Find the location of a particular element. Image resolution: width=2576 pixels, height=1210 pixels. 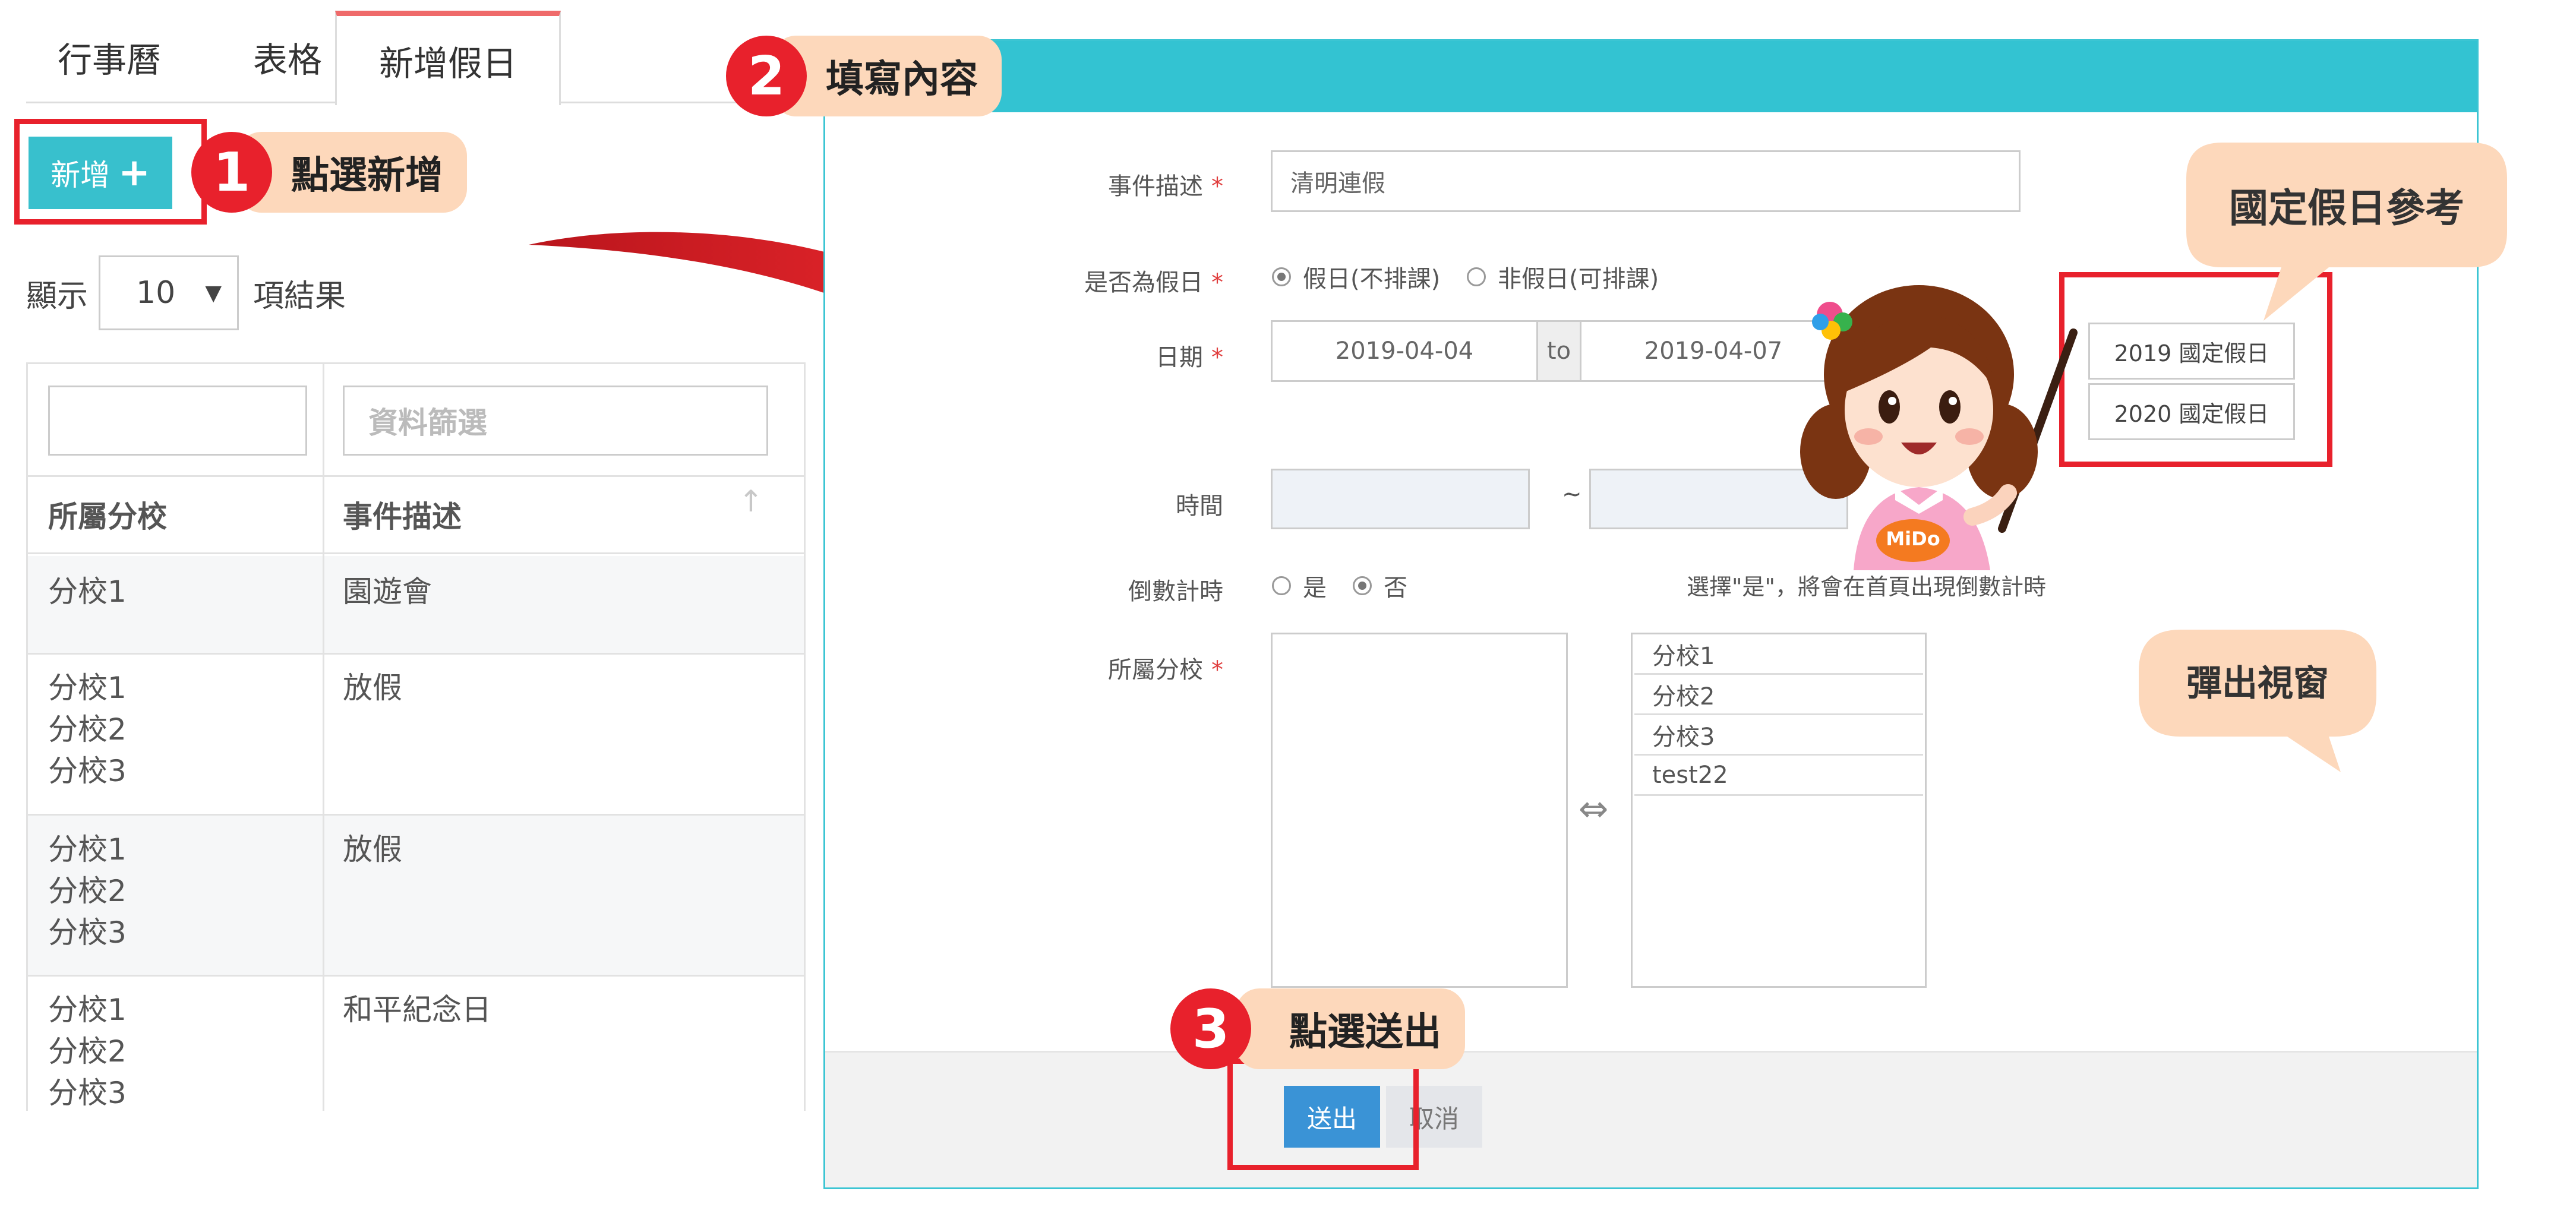

filter-row: 資料篩選 is located at coordinates (417, 421).